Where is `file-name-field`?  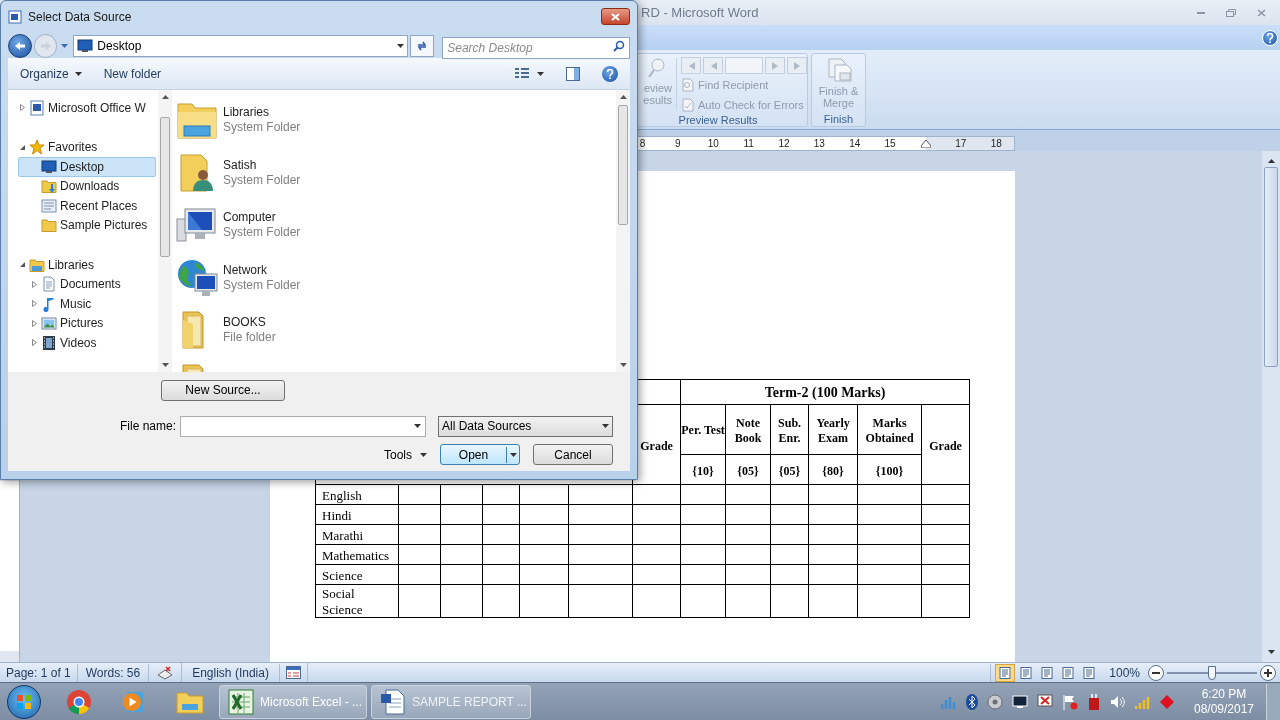 file-name-field is located at coordinates (303, 426).